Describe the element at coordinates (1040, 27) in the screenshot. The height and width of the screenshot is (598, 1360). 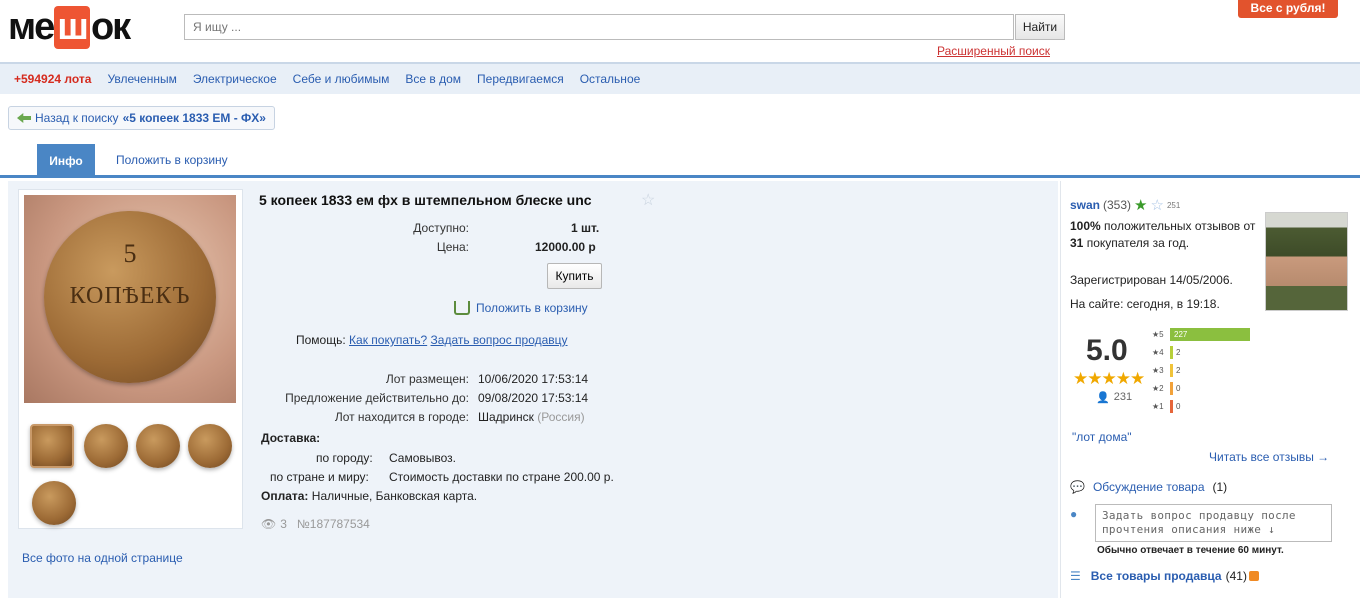
I see `search-button: Найти` at that location.